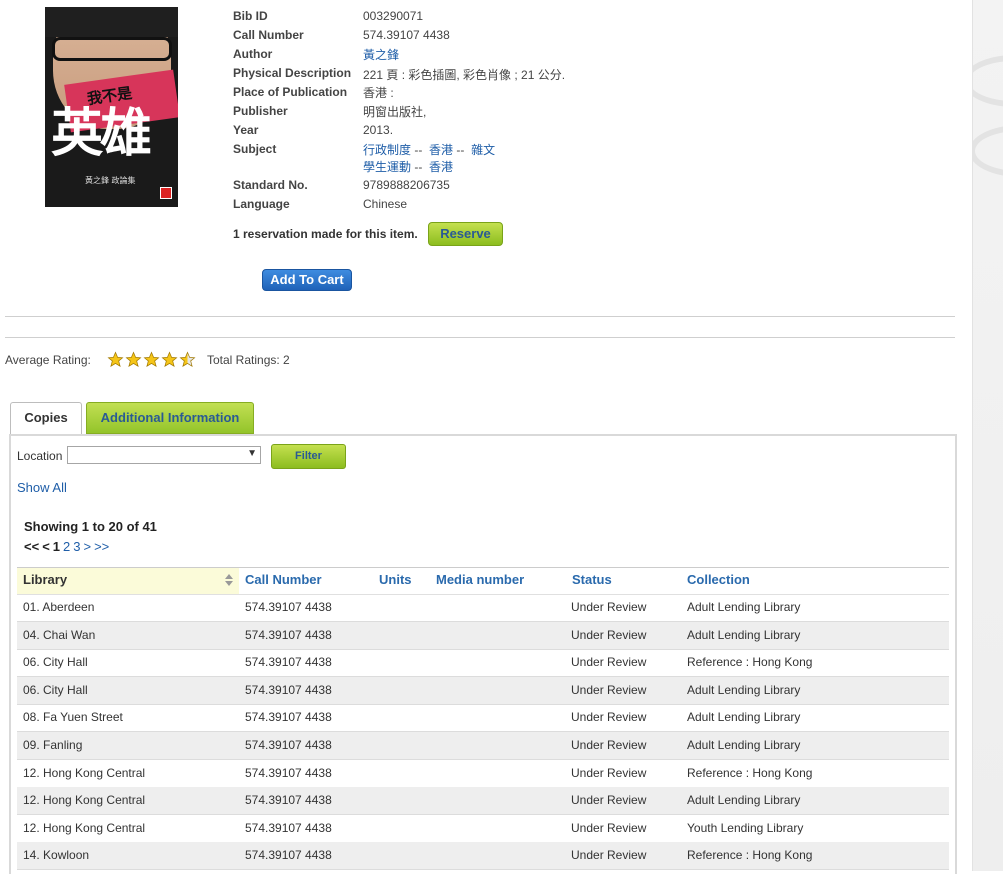  I want to click on subject-link-hong-kong: 香港, so click(441, 150).